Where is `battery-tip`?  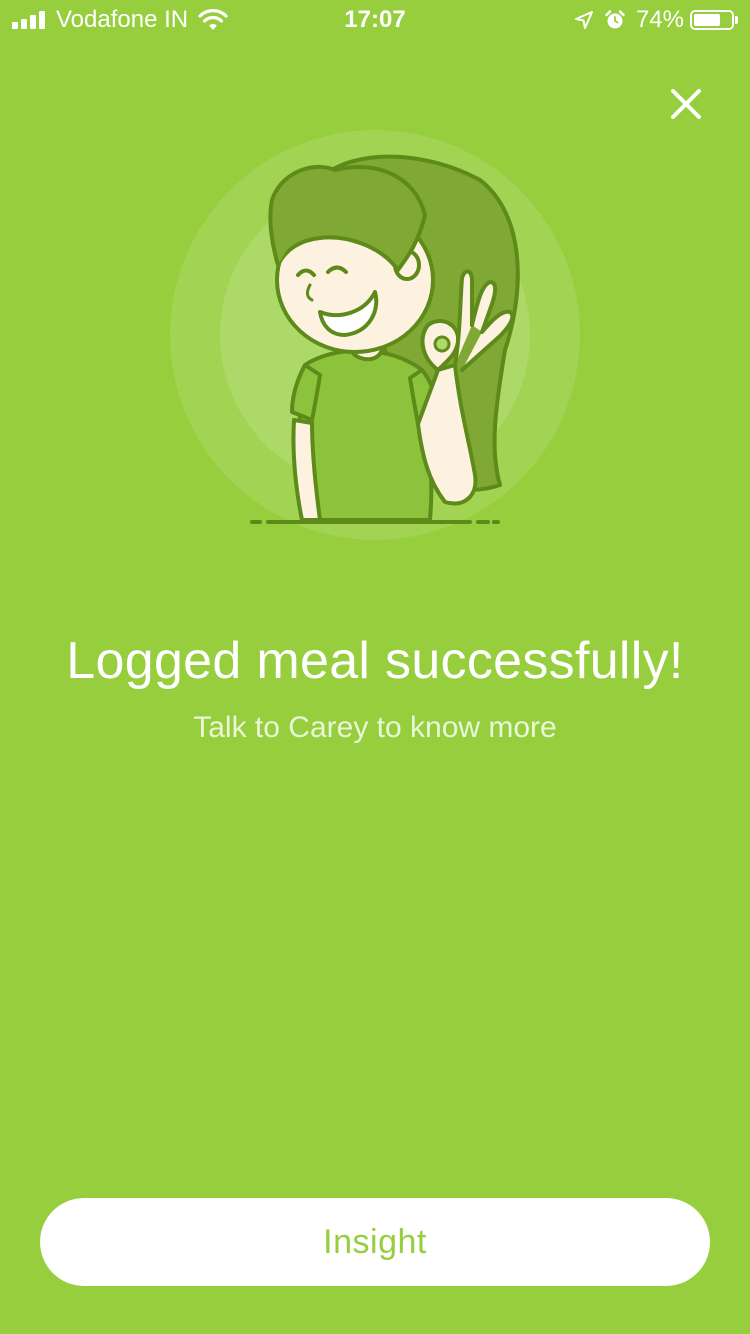
battery-tip is located at coordinates (736, 20).